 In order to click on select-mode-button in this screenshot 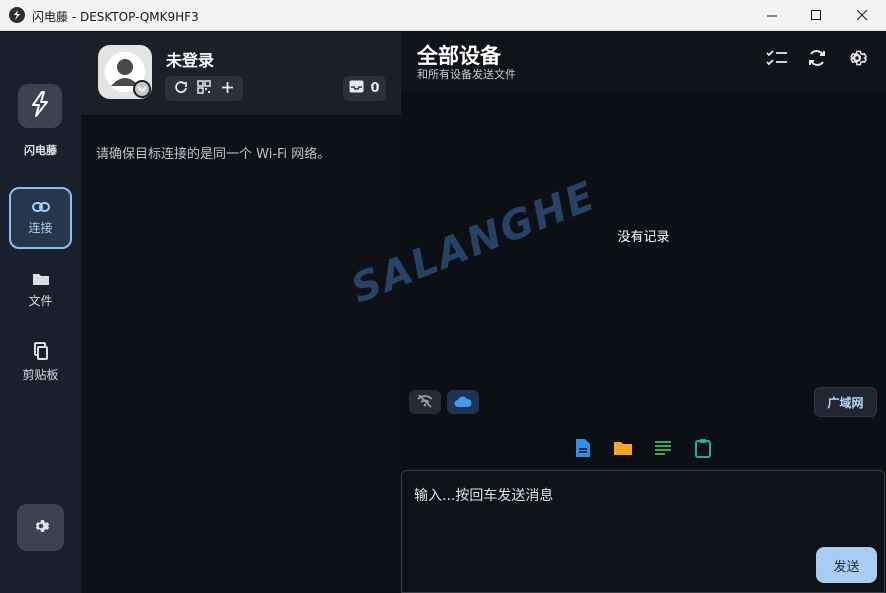, I will do `click(777, 60)`.